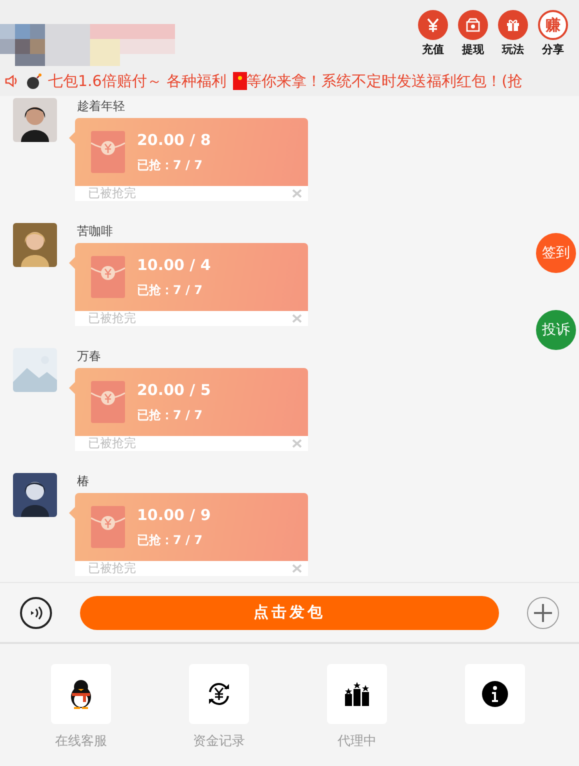 The image size is (579, 766). What do you see at coordinates (384, 81) in the screenshot?
I see `notice-text: 等你来拿！系统不定时发送福利红包！(抢` at bounding box center [384, 81].